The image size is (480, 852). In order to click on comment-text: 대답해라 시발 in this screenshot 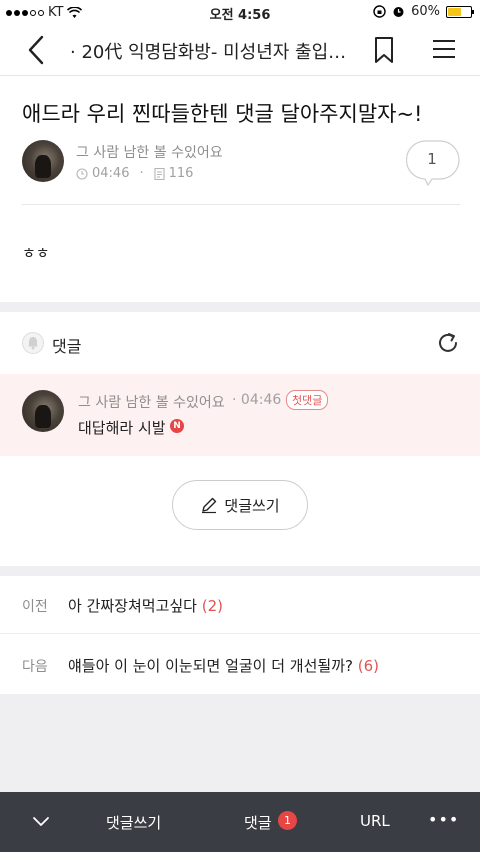, I will do `click(122, 428)`.